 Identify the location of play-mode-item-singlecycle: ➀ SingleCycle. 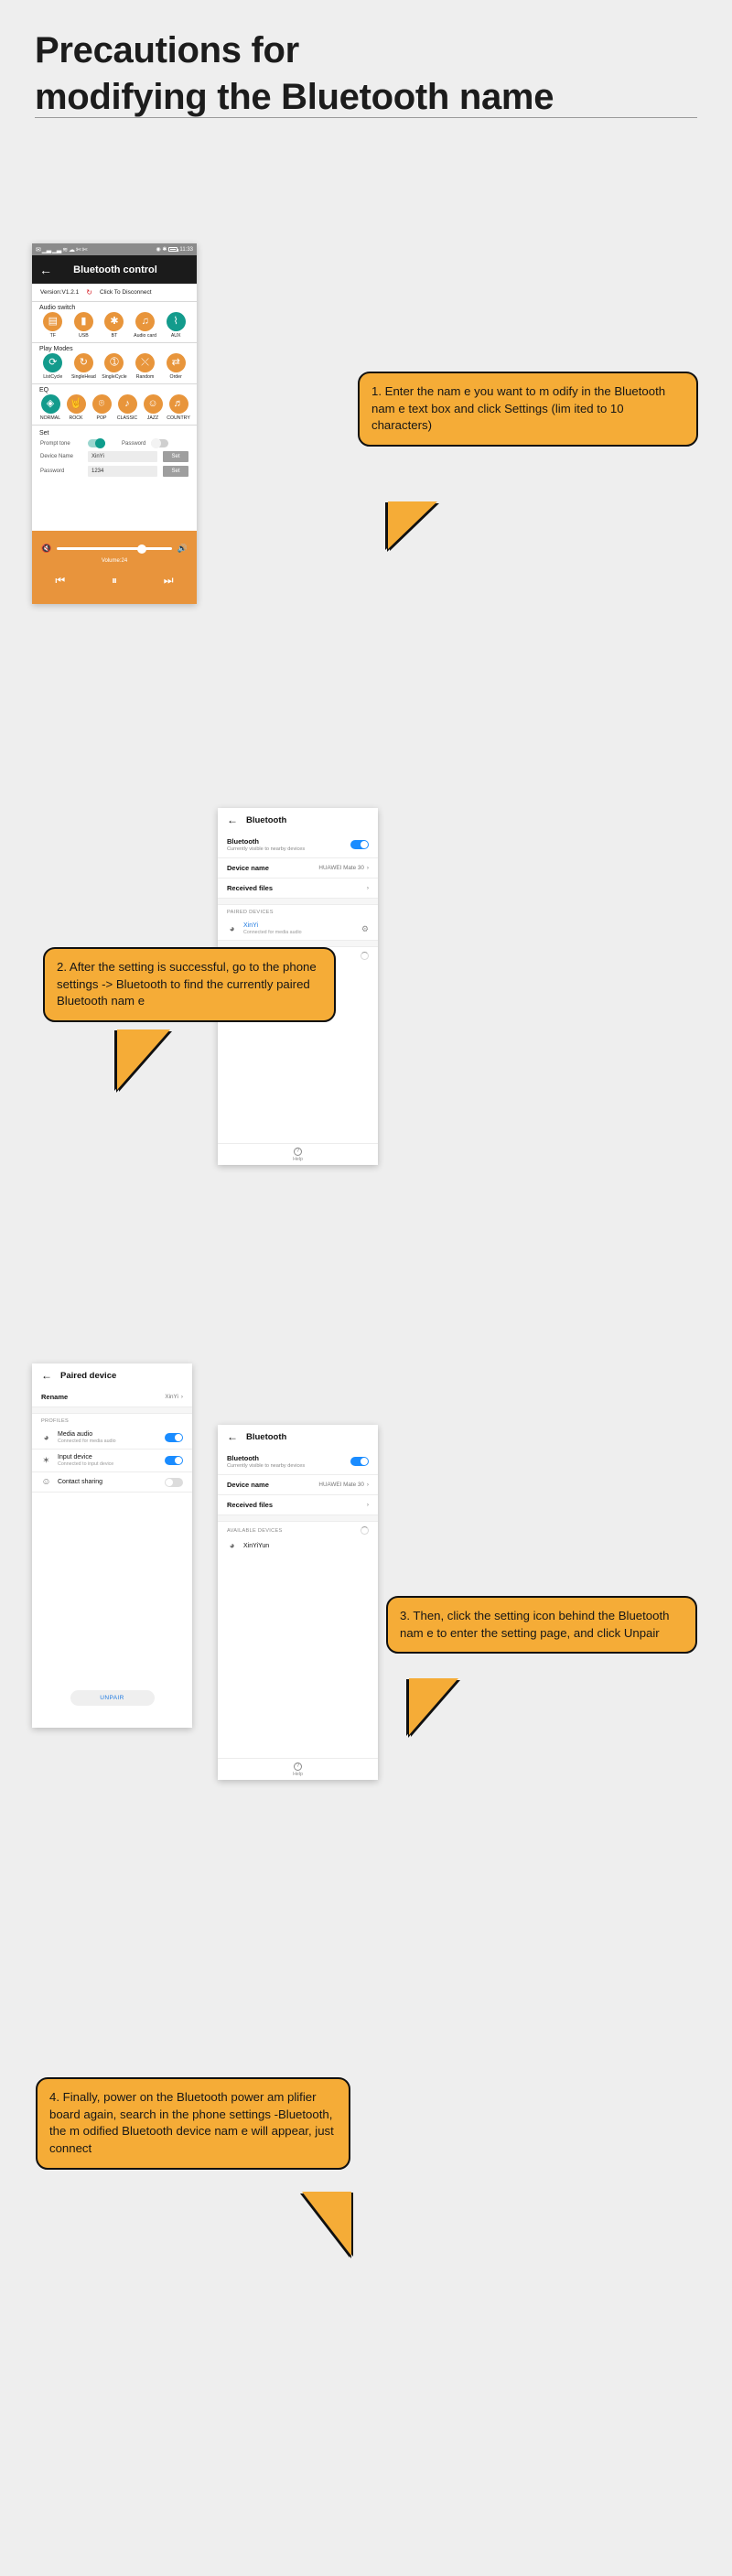
(115, 366).